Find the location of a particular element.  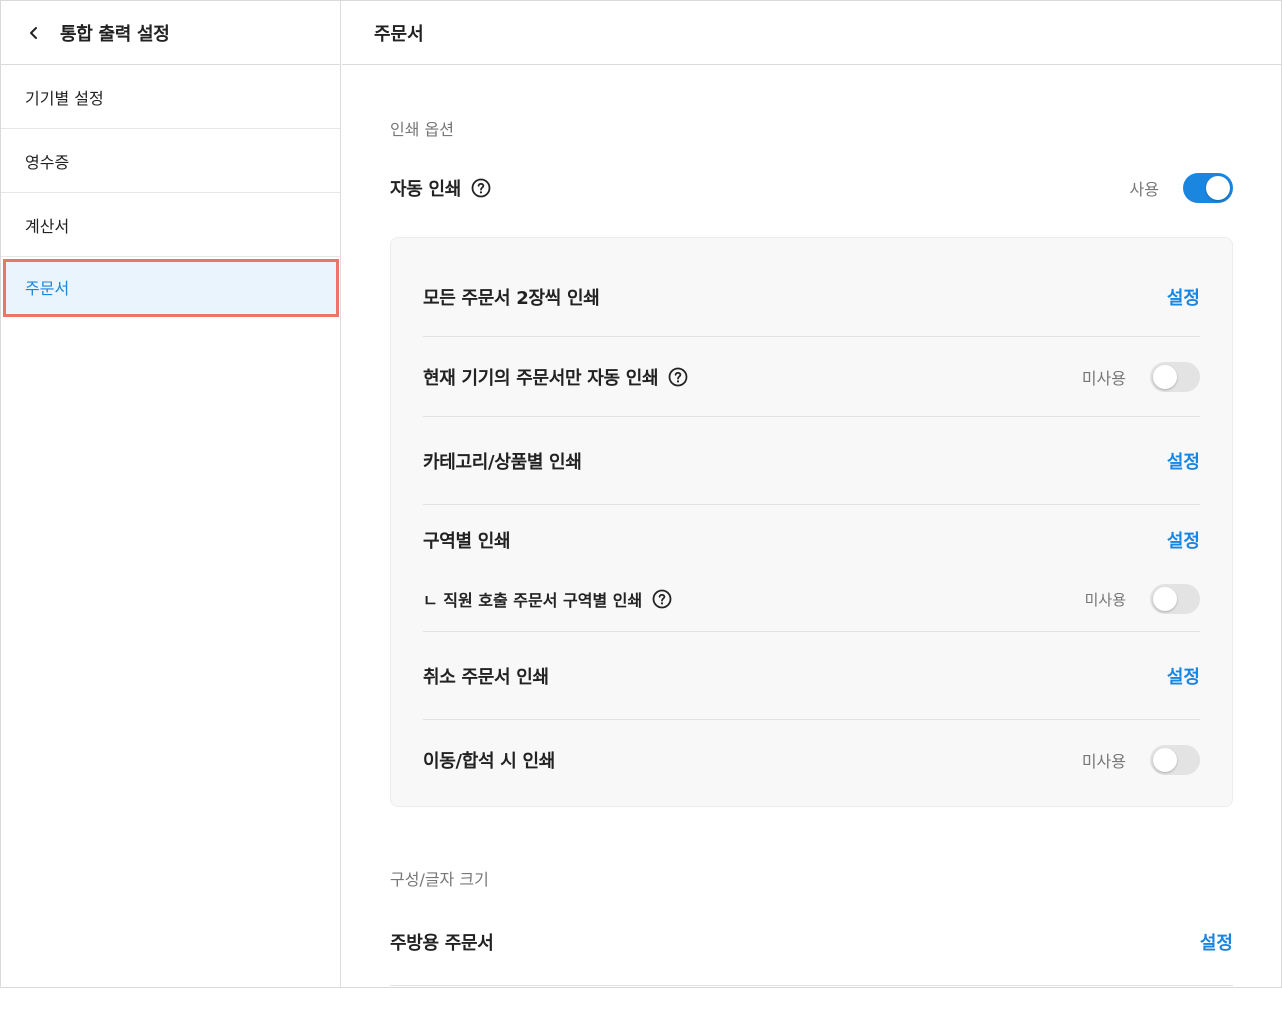

sidebar-header: 통합 출력 설정 is located at coordinates (170, 33).